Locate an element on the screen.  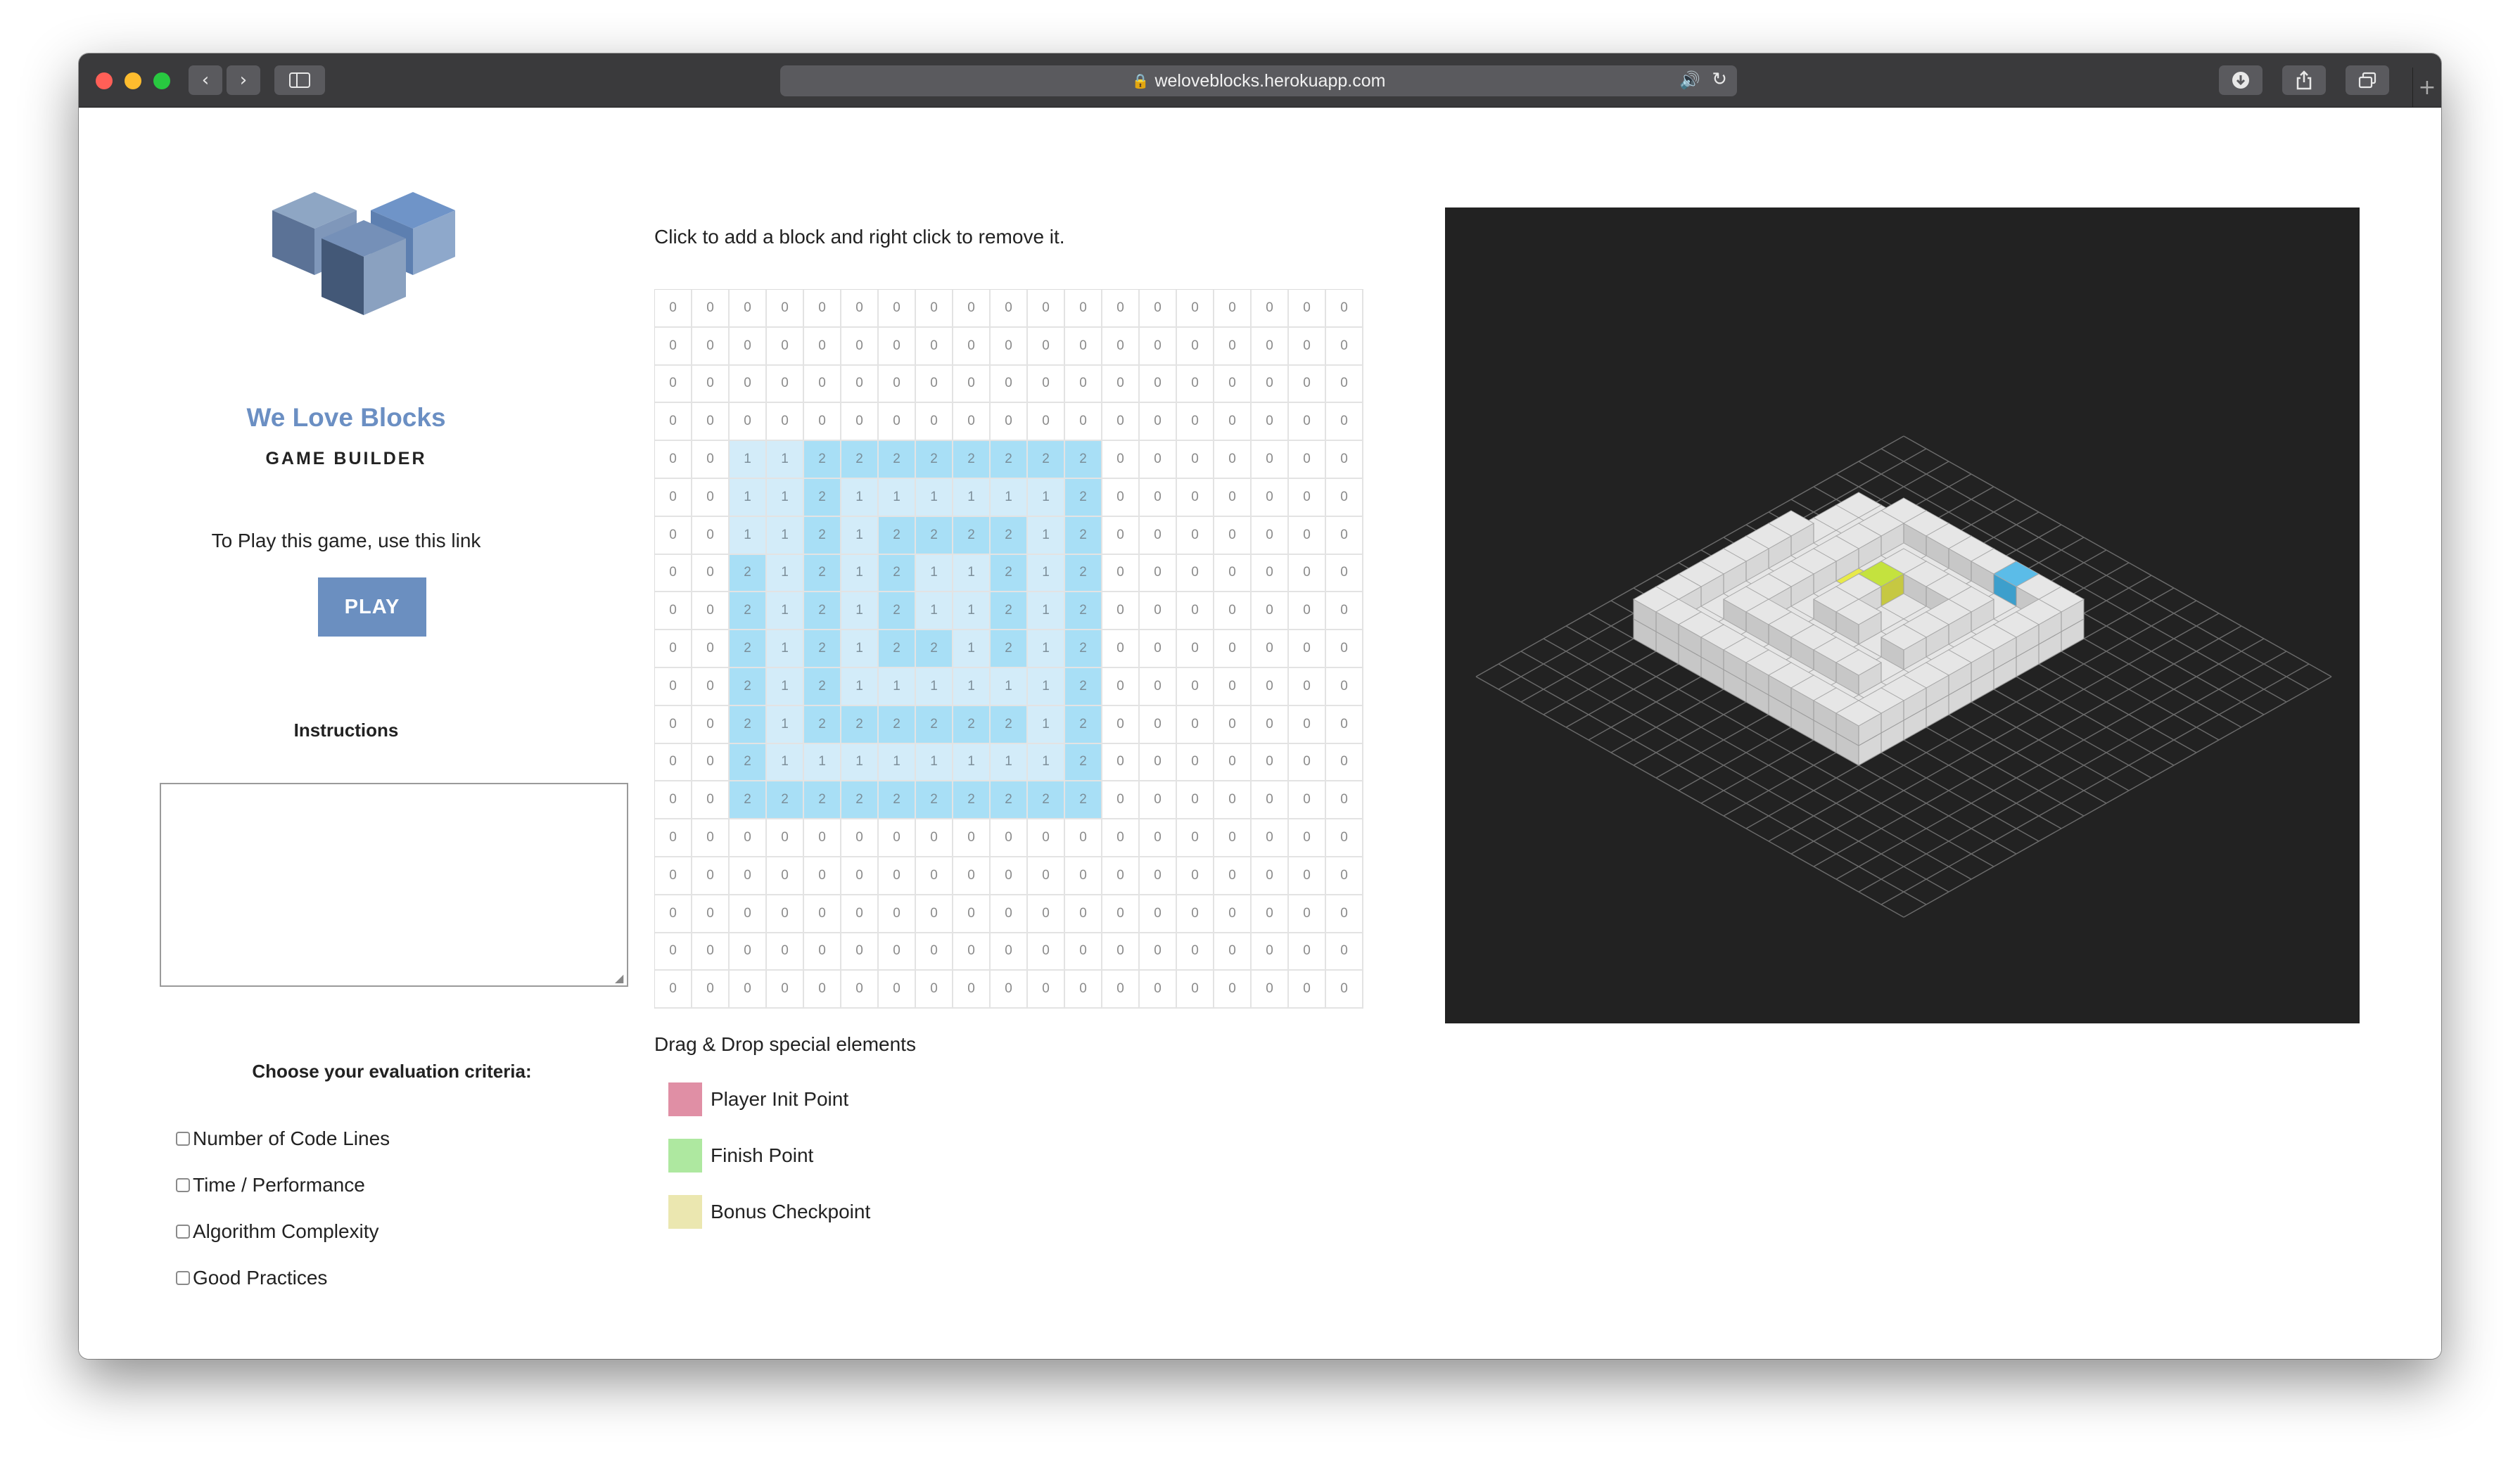
special-finish-point: Finish Point is located at coordinates (741, 1156).